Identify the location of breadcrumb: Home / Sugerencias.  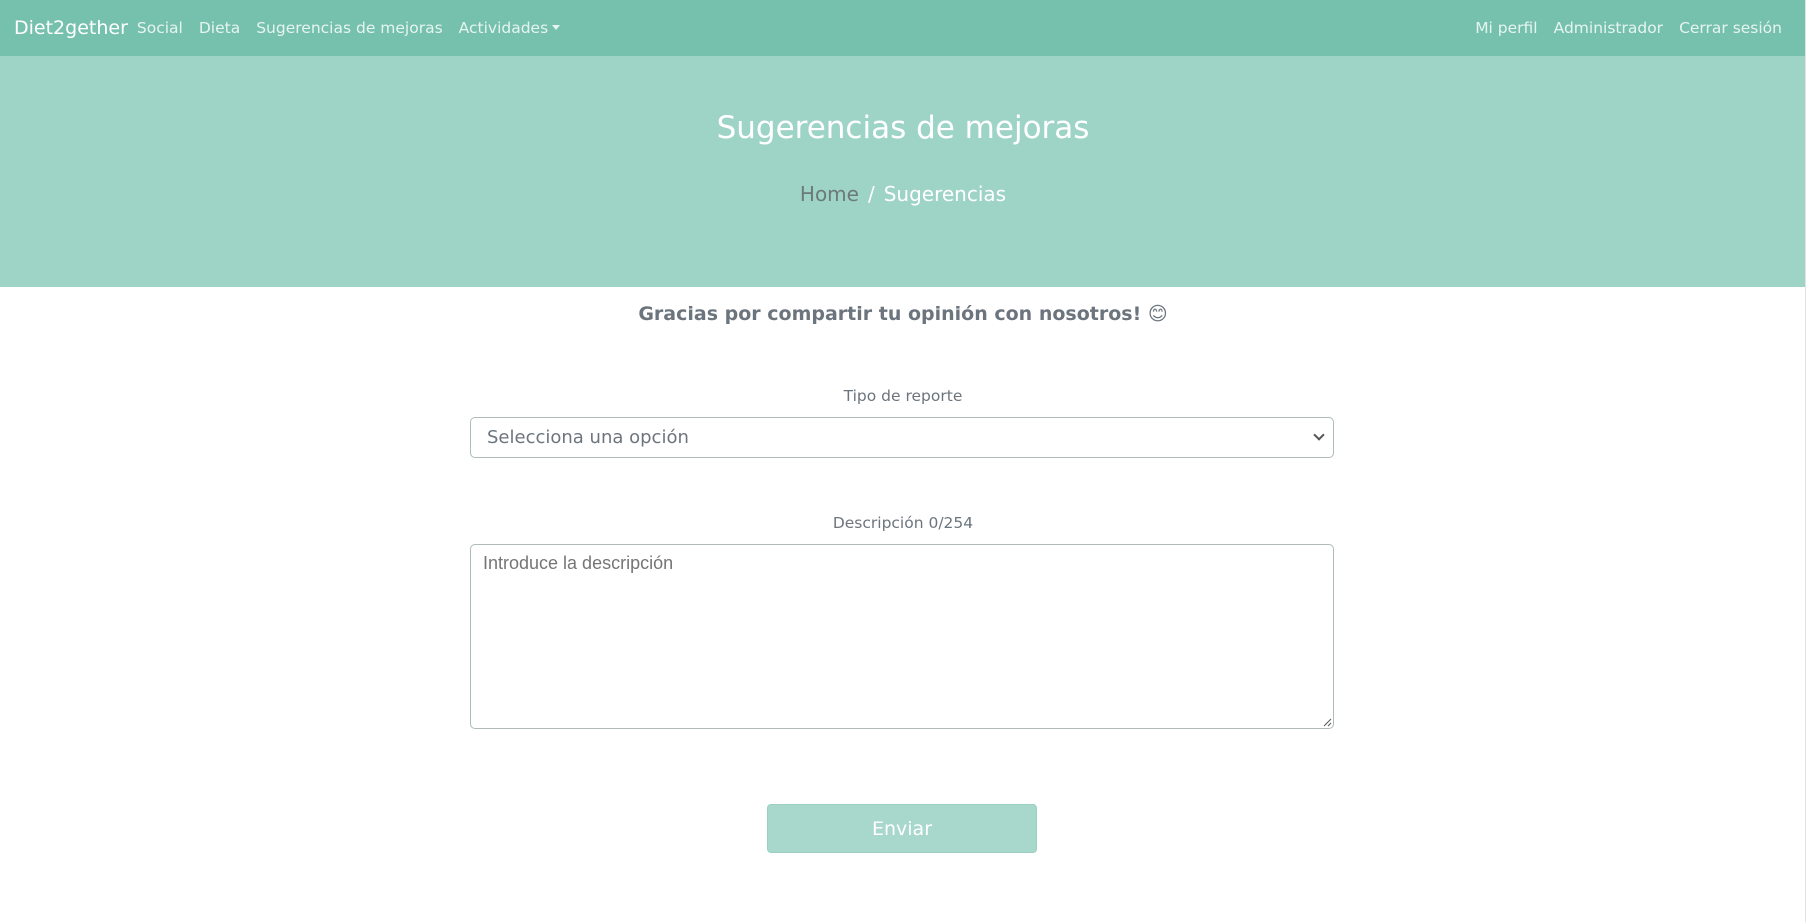
(903, 194).